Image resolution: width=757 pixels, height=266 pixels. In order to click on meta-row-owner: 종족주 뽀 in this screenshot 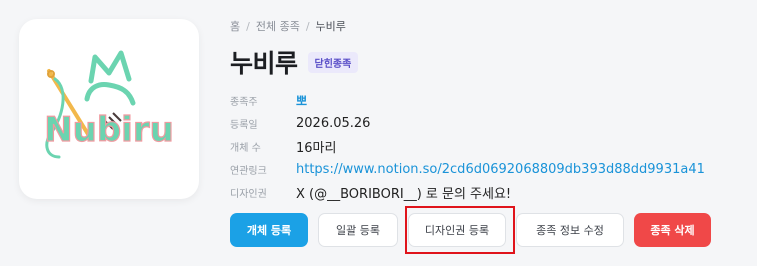, I will do `click(467, 100)`.